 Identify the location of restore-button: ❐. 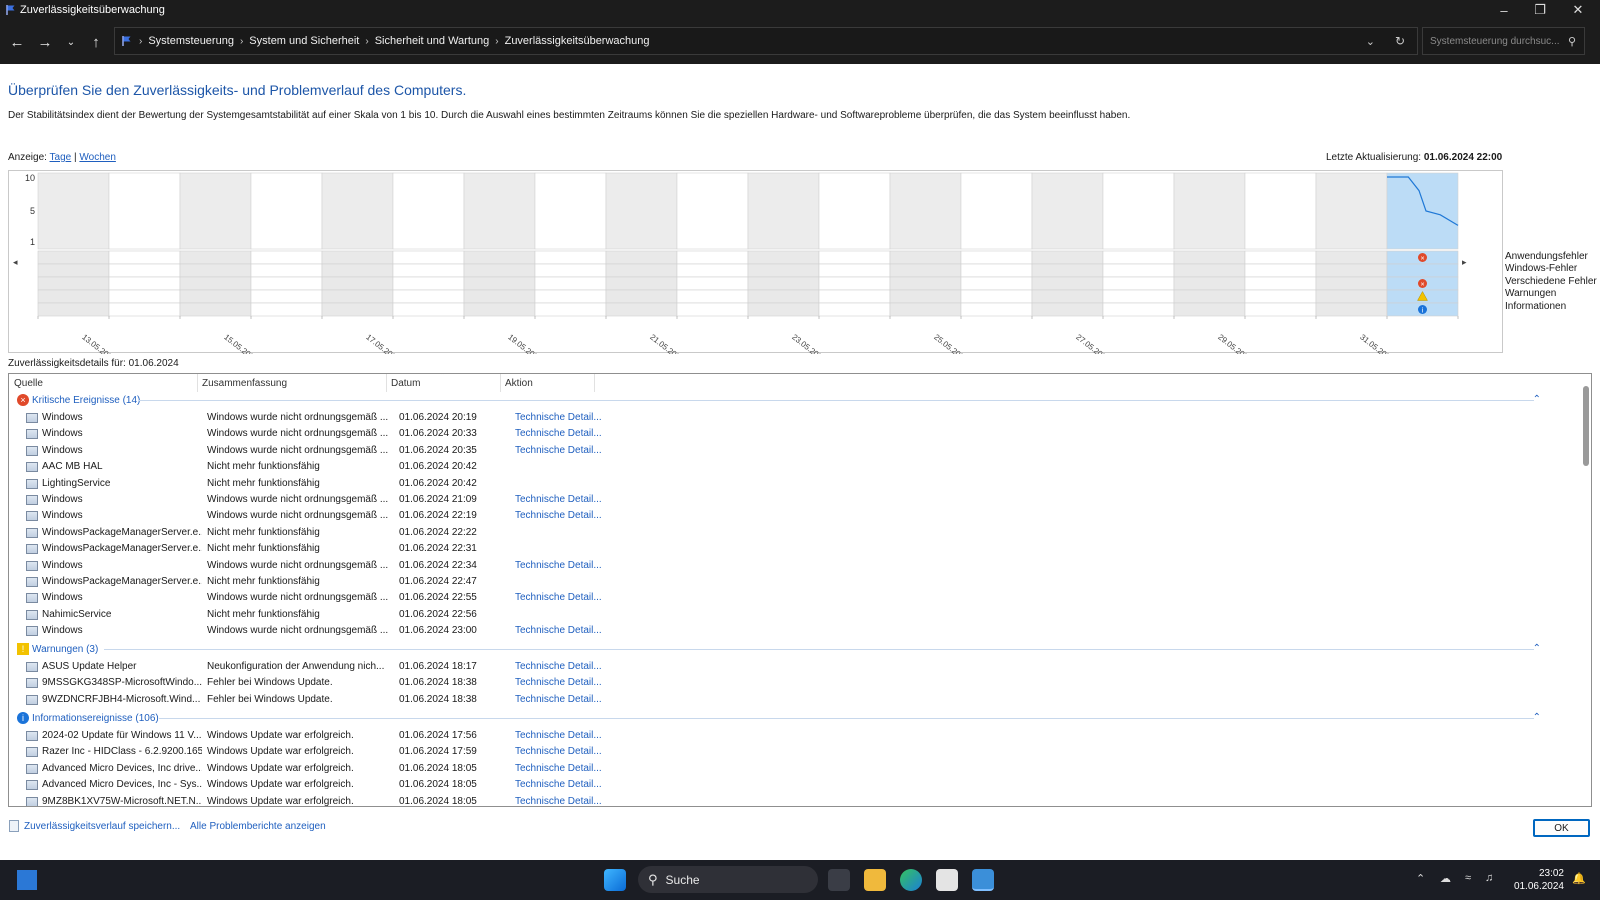
(1540, 10).